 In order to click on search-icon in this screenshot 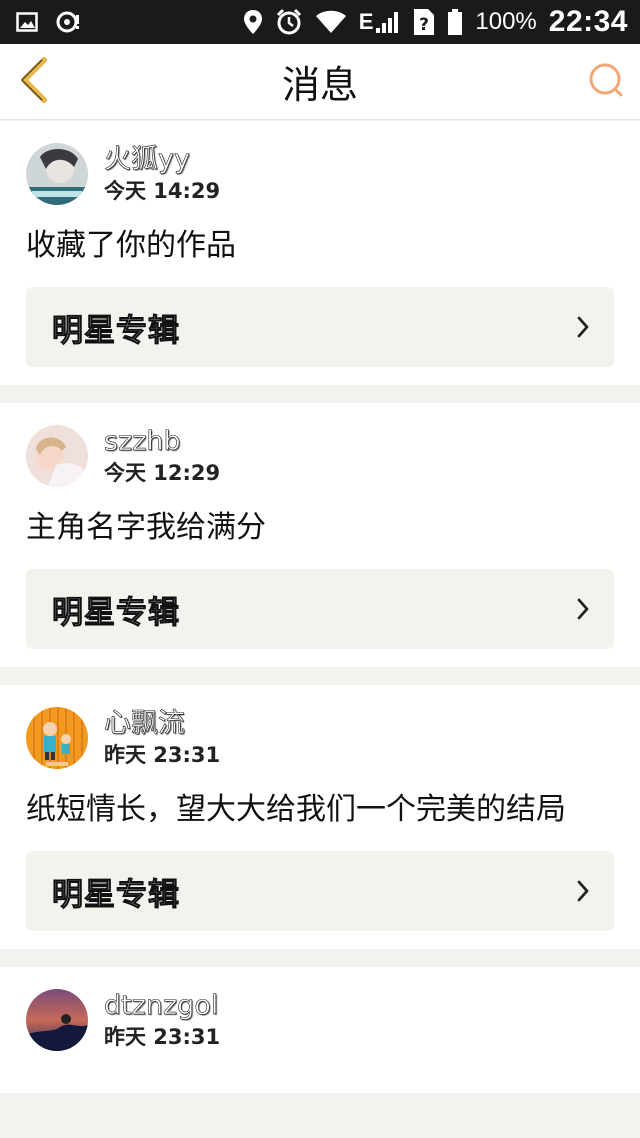, I will do `click(606, 82)`.